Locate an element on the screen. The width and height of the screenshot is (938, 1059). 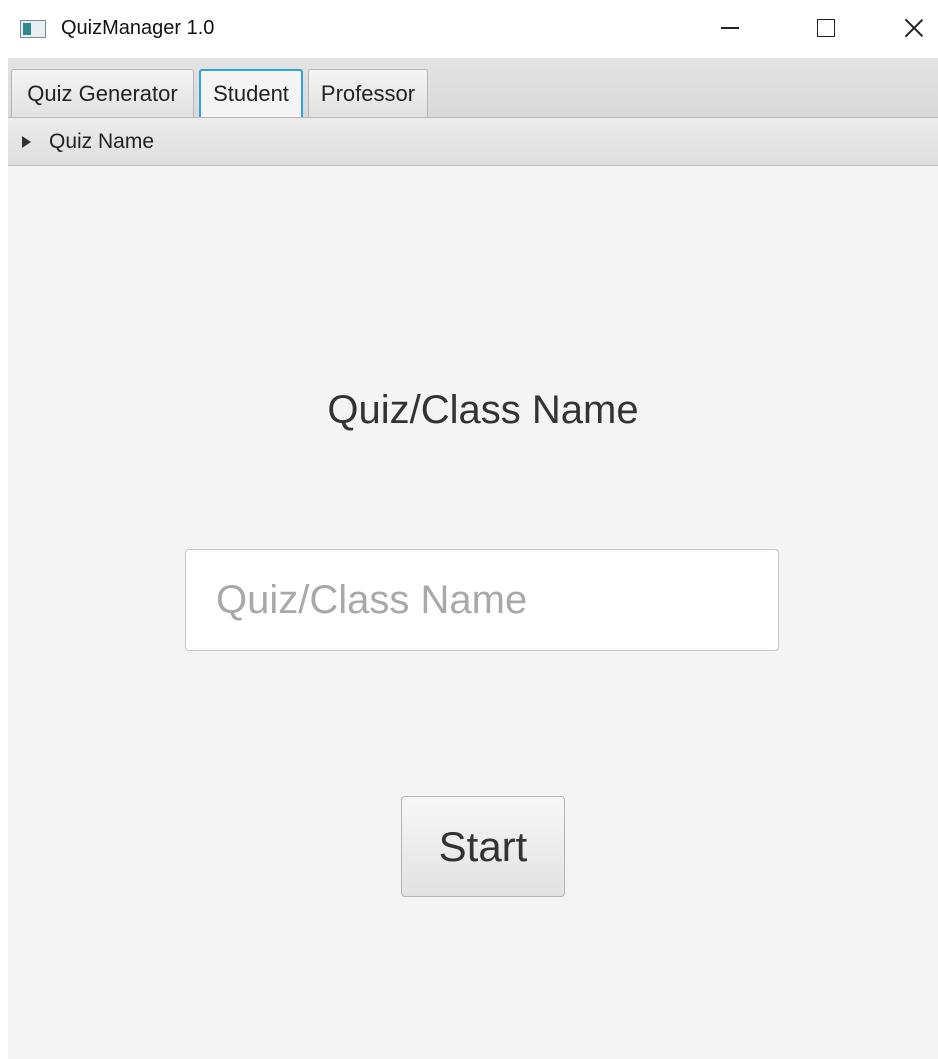
close-icon is located at coordinates (914, 28).